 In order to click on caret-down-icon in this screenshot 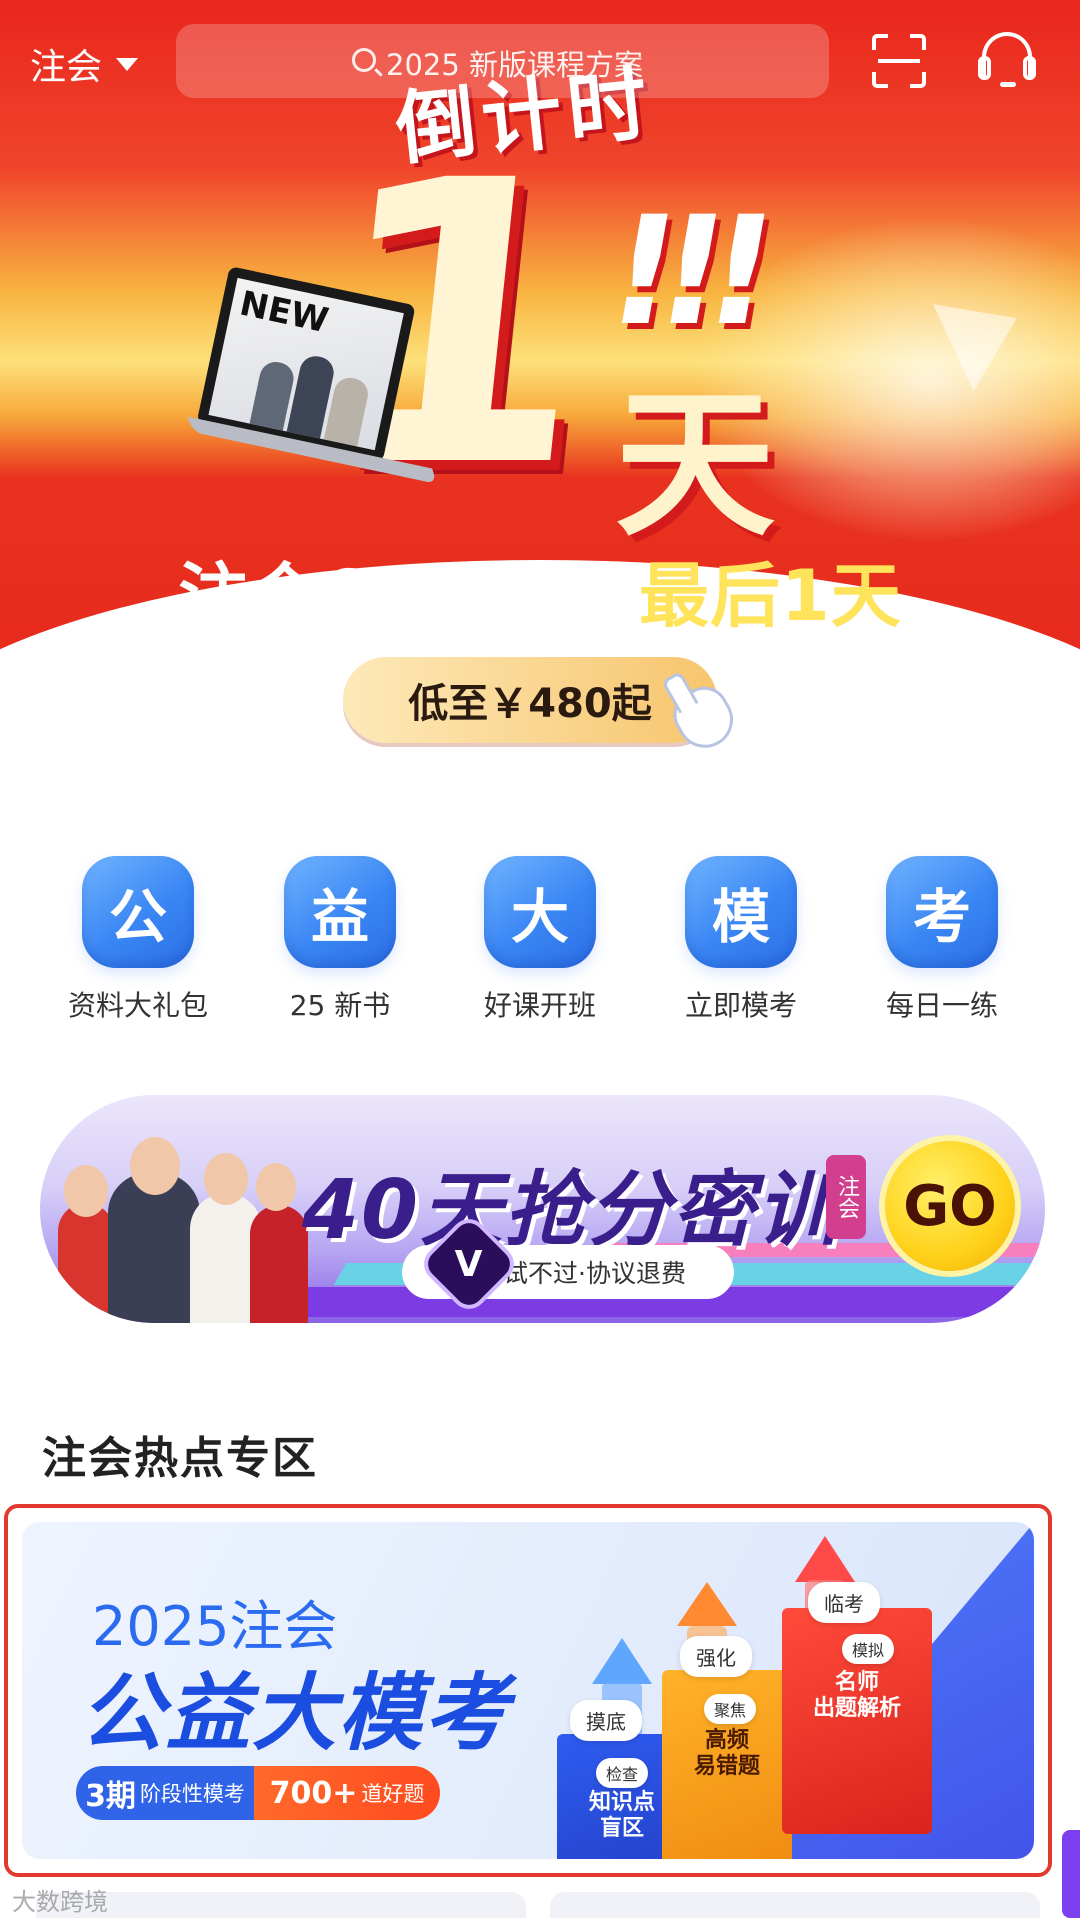, I will do `click(127, 64)`.